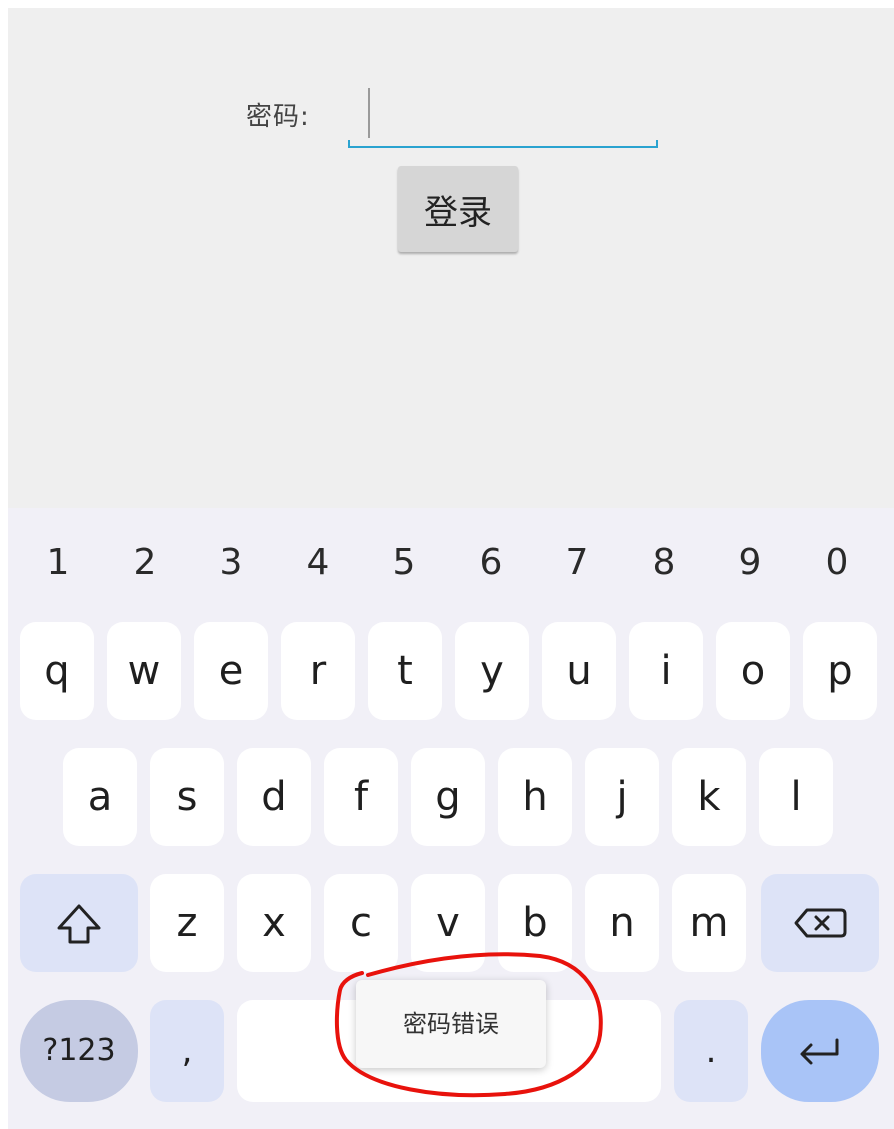 Image resolution: width=894 pixels, height=1129 pixels. Describe the element at coordinates (709, 923) in the screenshot. I see `key-m: m` at that location.